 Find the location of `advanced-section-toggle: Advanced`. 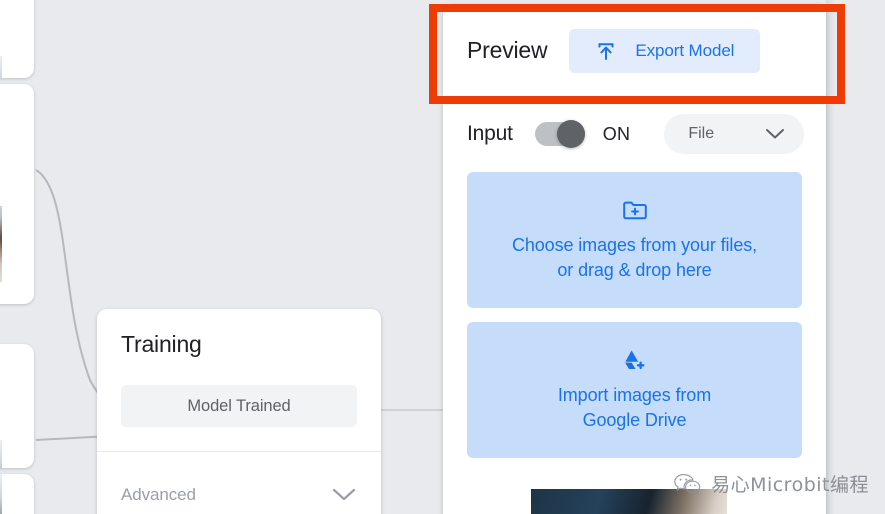

advanced-section-toggle: Advanced is located at coordinates (239, 483).